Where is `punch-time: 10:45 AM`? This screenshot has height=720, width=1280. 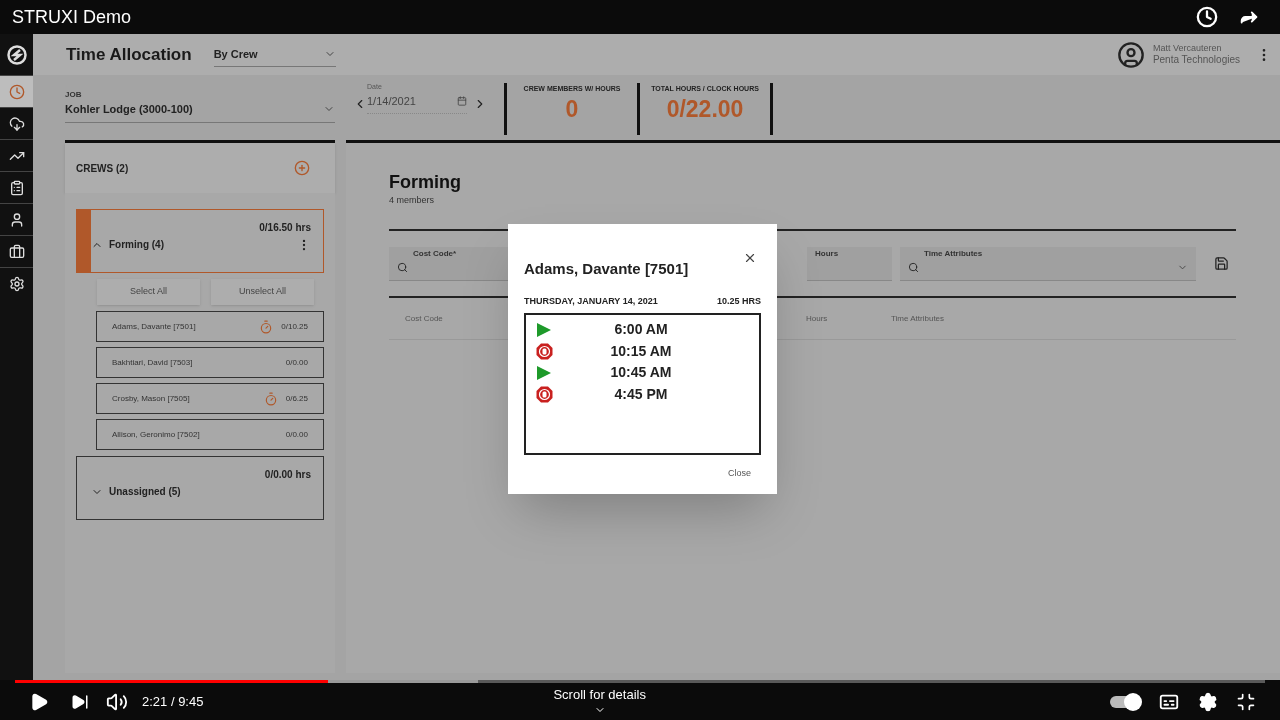
punch-time: 10:45 AM is located at coordinates (641, 373).